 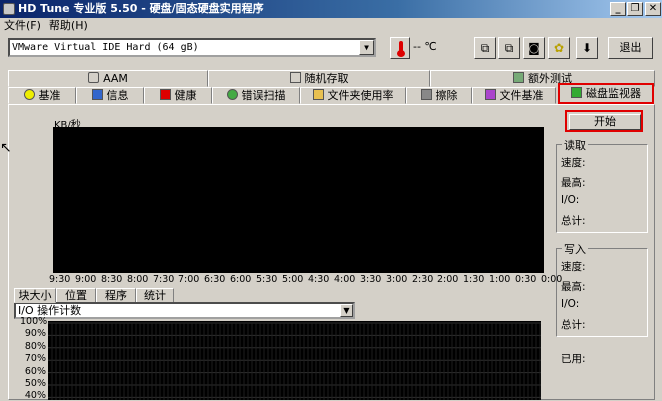 I want to click on tab-error-scan: 错误扫描, so click(x=256, y=95).